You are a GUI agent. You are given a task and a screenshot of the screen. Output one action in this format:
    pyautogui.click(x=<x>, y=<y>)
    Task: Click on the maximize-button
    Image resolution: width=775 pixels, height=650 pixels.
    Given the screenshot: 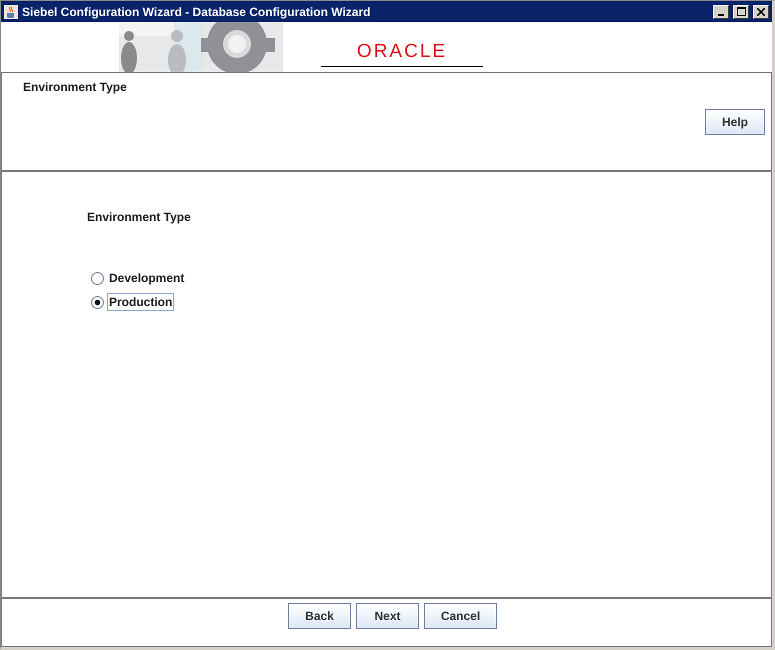 What is the action you would take?
    pyautogui.click(x=741, y=11)
    